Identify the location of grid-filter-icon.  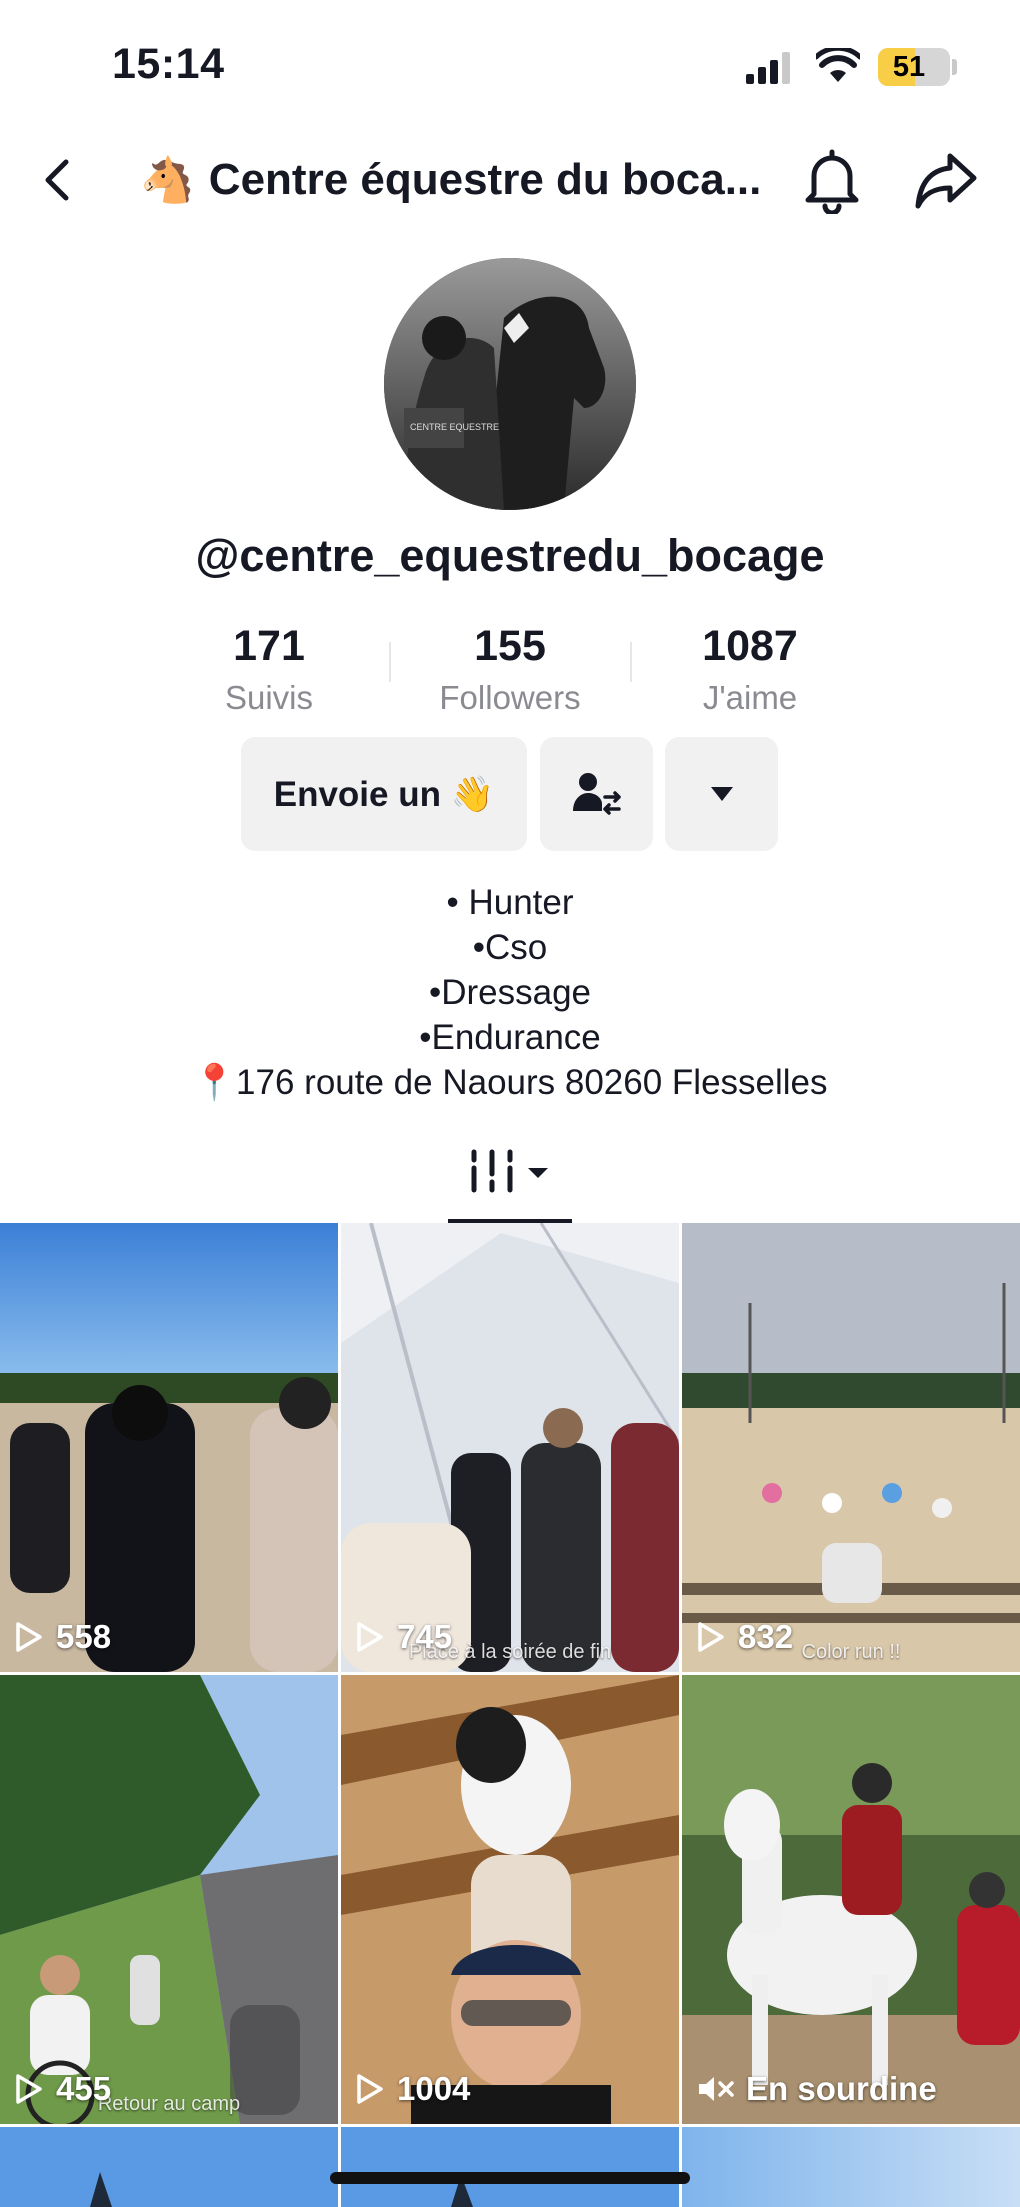
(509, 1171).